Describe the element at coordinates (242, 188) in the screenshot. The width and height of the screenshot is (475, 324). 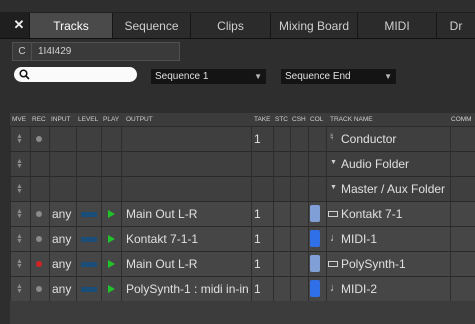
I see `track-row: ▲ ▼ ▼ Master / Aux Folder` at that location.